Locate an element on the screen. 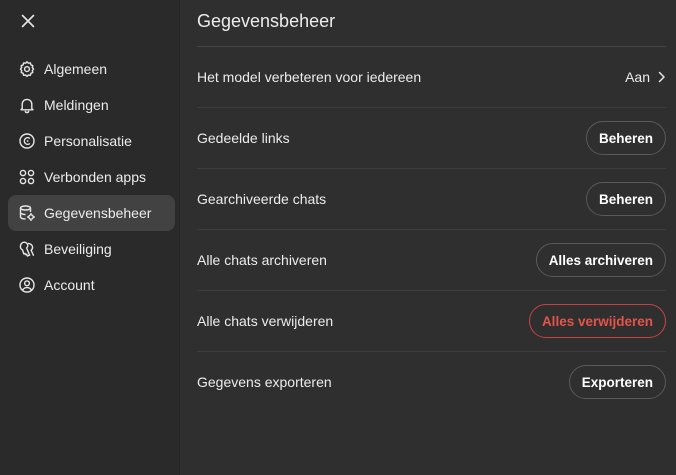 This screenshot has width=676, height=475. sidebar-item-label: Algemeen is located at coordinates (76, 69).